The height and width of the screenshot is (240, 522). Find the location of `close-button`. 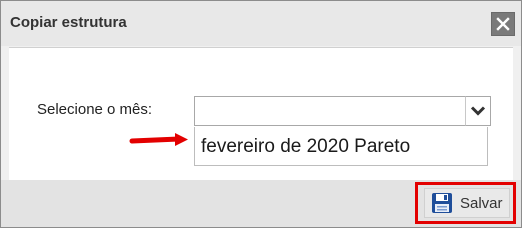

close-button is located at coordinates (503, 24).